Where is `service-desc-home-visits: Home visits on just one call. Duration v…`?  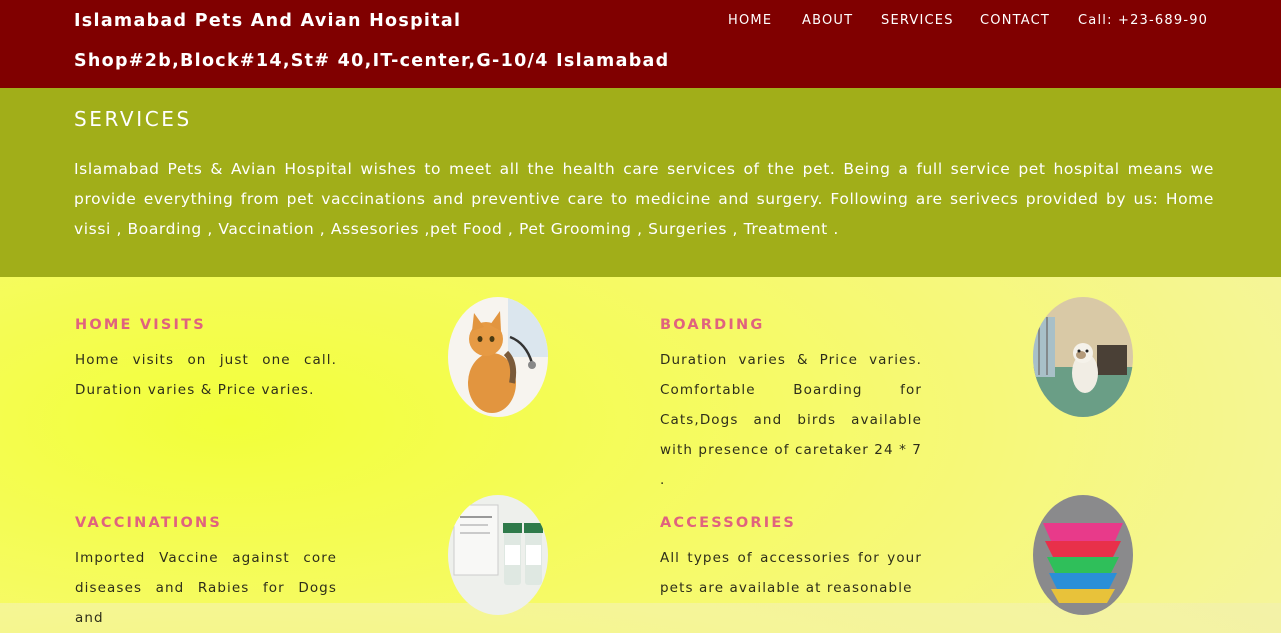
service-desc-home-visits: Home visits on just one call. Duration v… is located at coordinates (206, 375).